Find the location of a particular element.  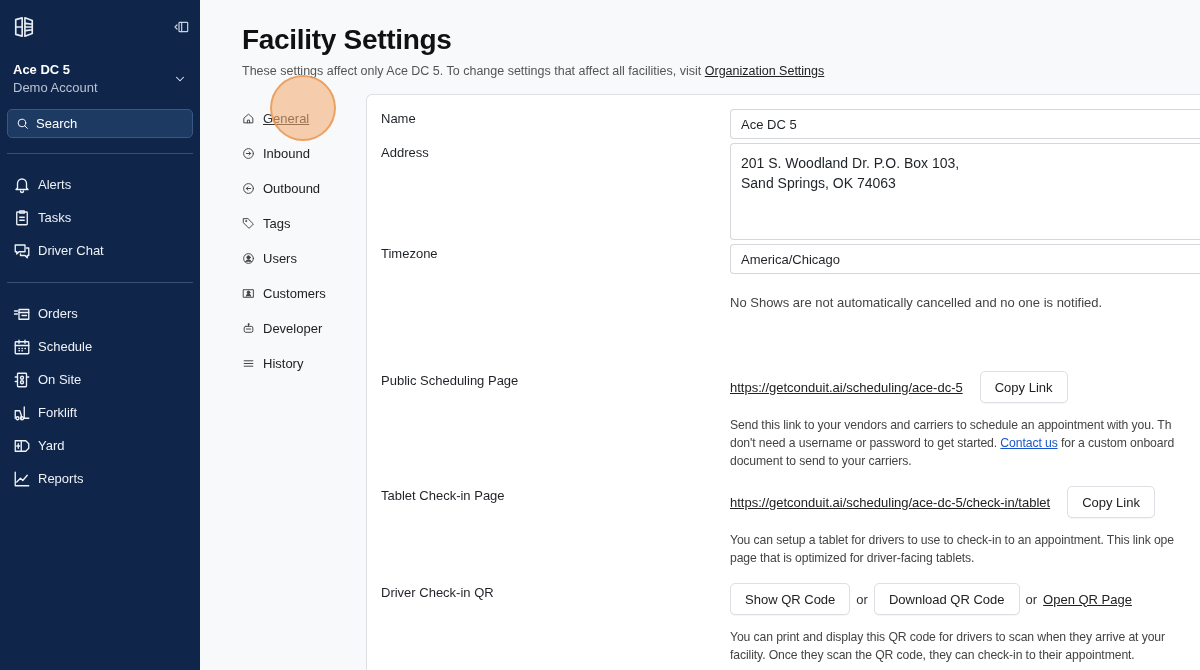

bell-icon is located at coordinates (22, 184).